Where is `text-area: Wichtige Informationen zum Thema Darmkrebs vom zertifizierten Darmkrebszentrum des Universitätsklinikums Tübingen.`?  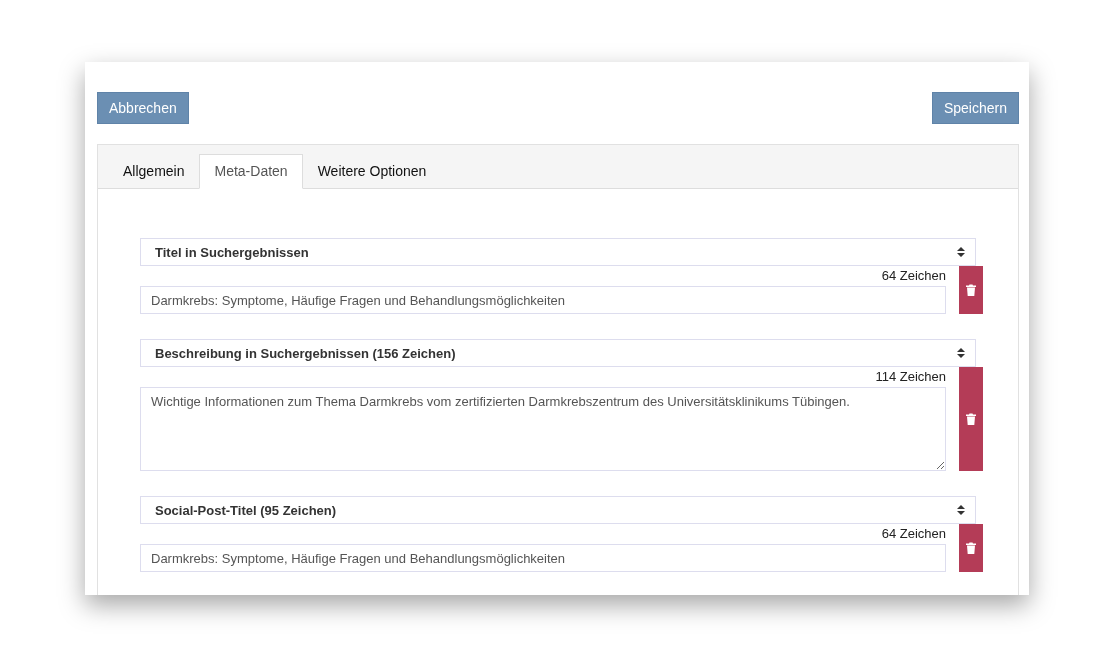 text-area: Wichtige Informationen zum Thema Darmkrebs vom zertifizierten Darmkrebszentrum des Universitätsklinikums Tübingen. is located at coordinates (543, 429).